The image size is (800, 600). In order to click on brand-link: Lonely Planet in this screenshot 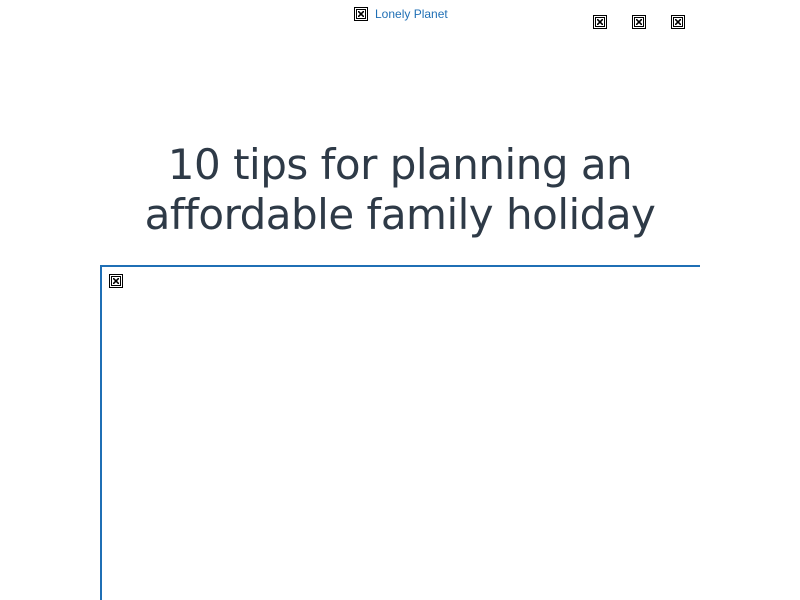, I will do `click(411, 14)`.